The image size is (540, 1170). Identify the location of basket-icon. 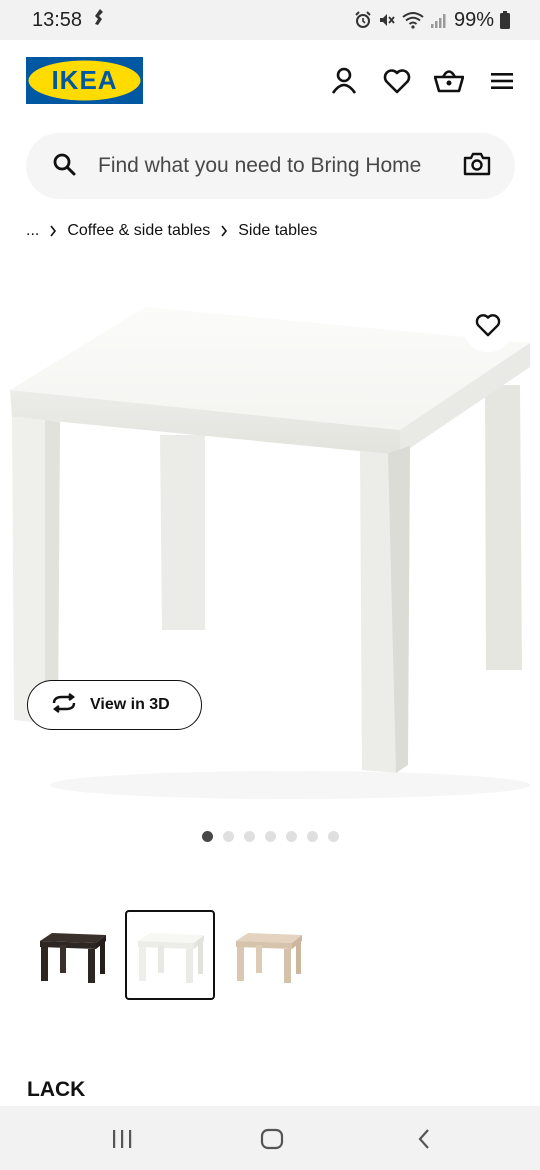
(449, 81).